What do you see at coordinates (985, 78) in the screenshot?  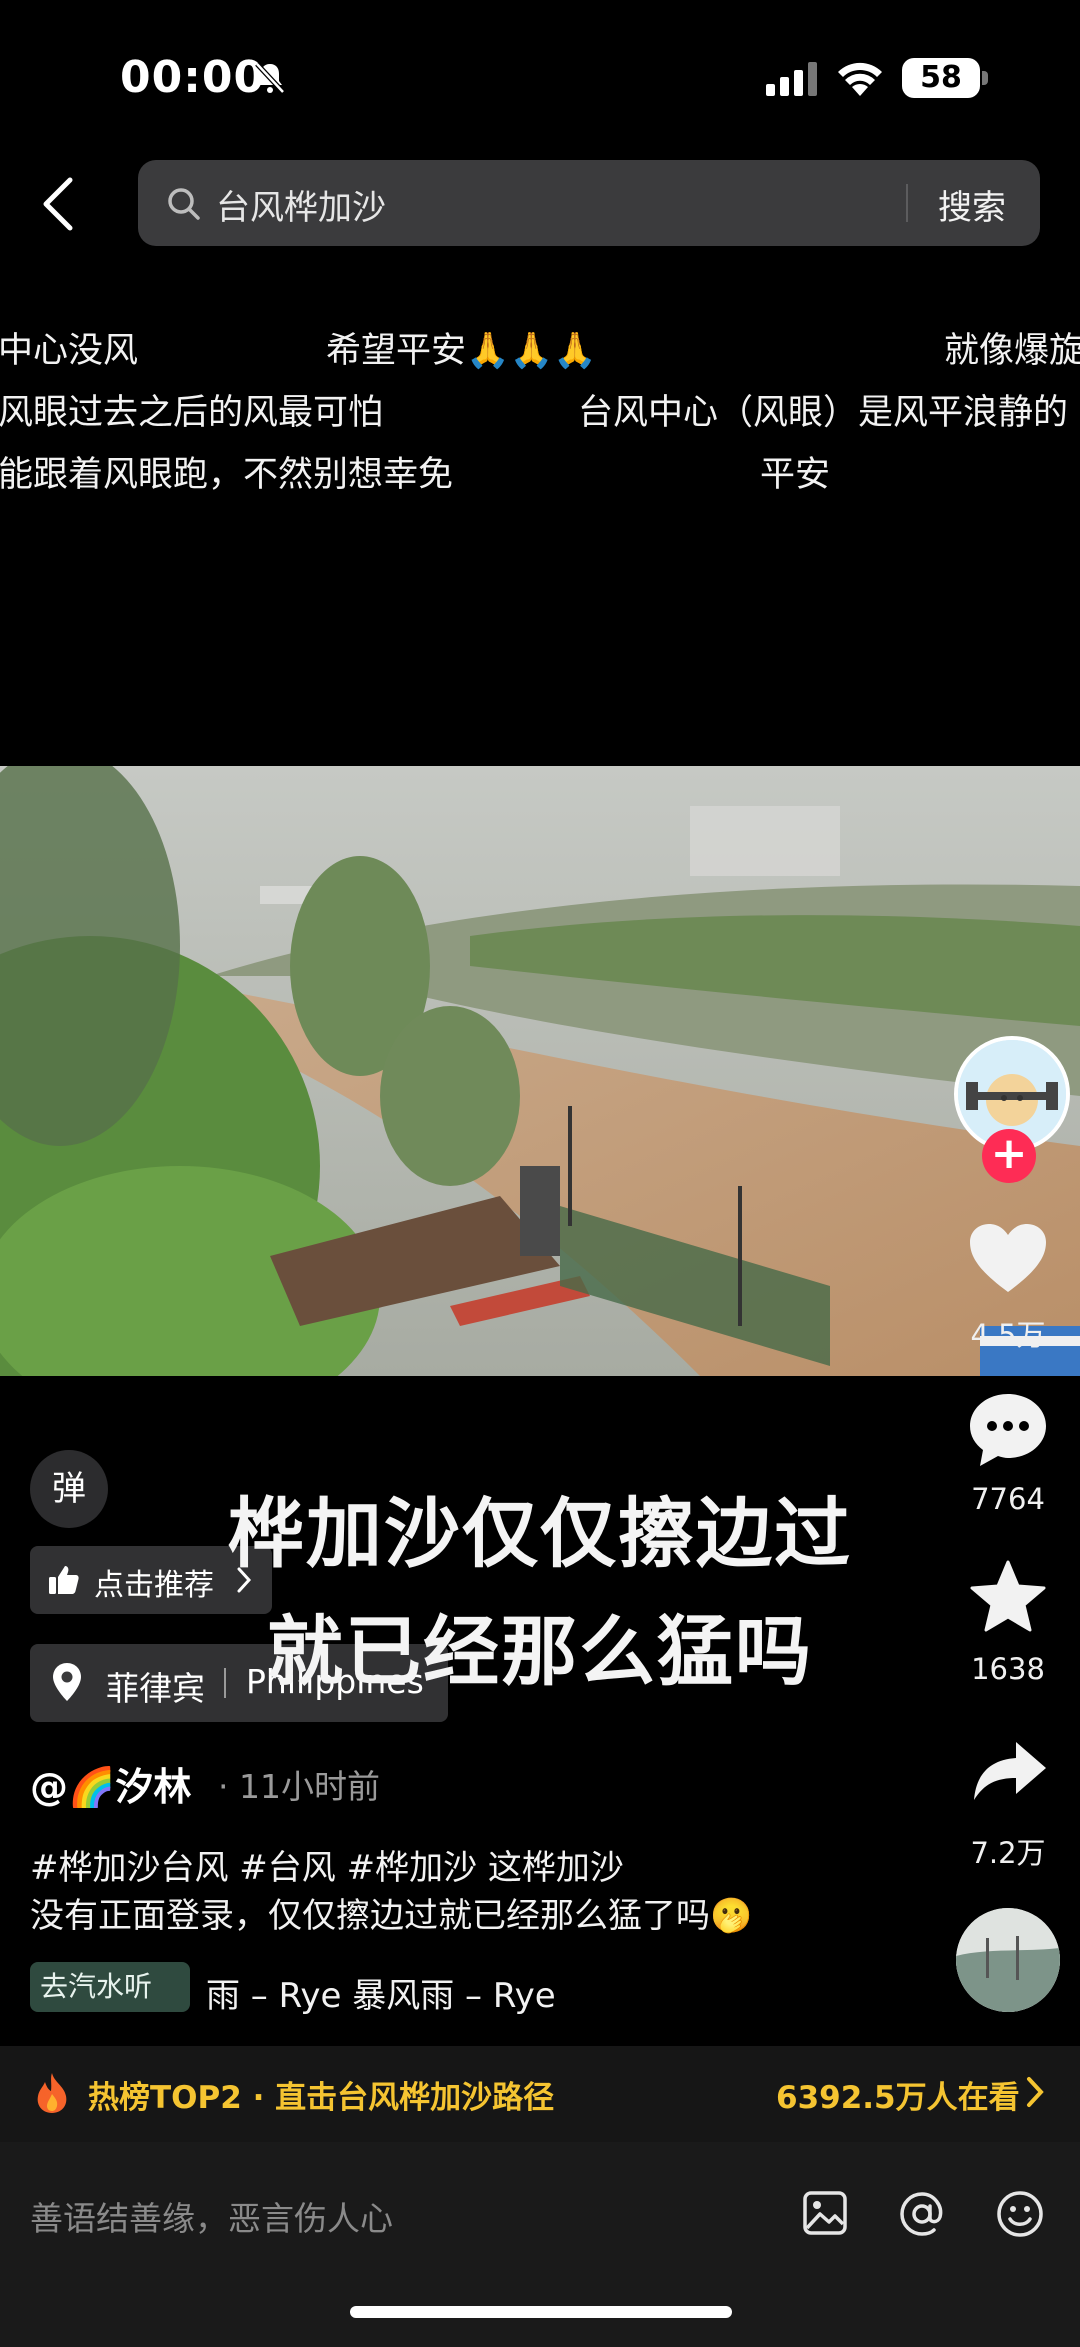 I see `battery-tip` at bounding box center [985, 78].